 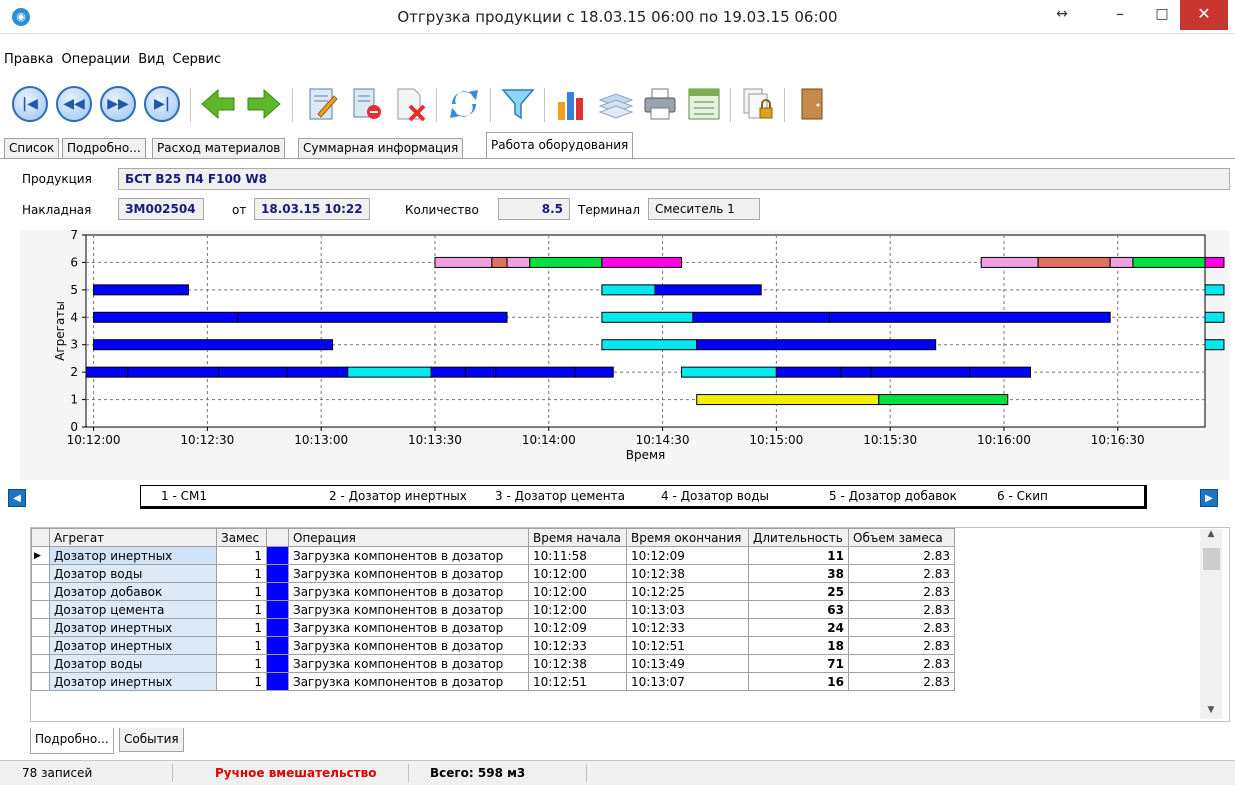 I want to click on y-tick-label: 4, so click(x=74, y=317).